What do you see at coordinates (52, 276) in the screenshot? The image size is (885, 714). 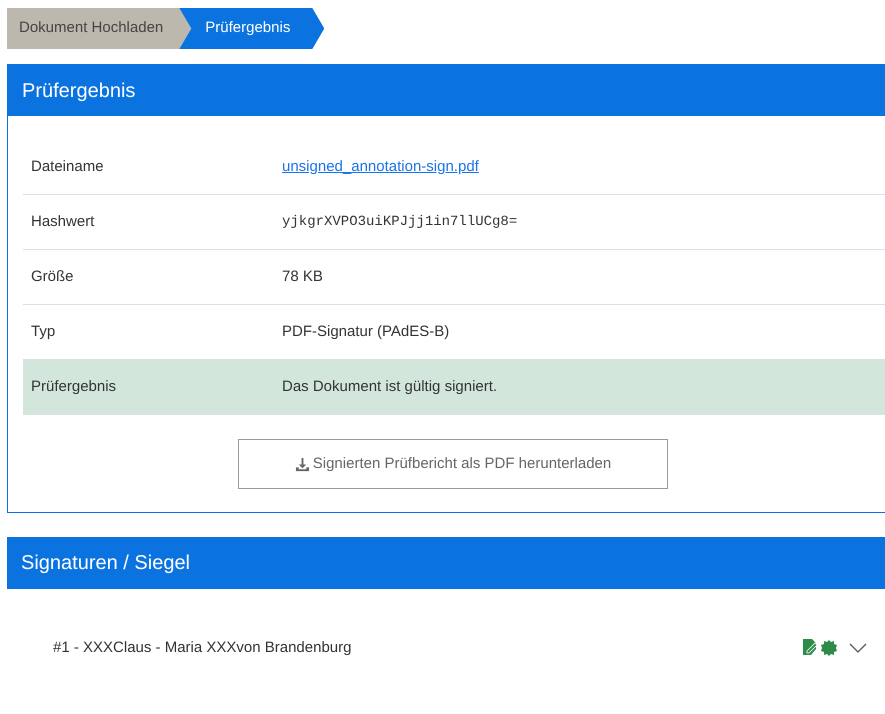 I see `field-label: Größe` at bounding box center [52, 276].